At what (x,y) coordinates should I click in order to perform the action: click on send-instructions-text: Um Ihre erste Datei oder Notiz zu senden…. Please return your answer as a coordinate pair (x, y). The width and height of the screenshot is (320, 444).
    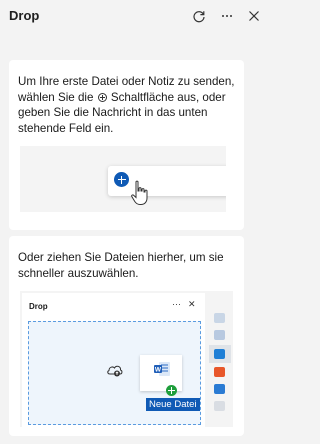
    Looking at the image, I should click on (131, 105).